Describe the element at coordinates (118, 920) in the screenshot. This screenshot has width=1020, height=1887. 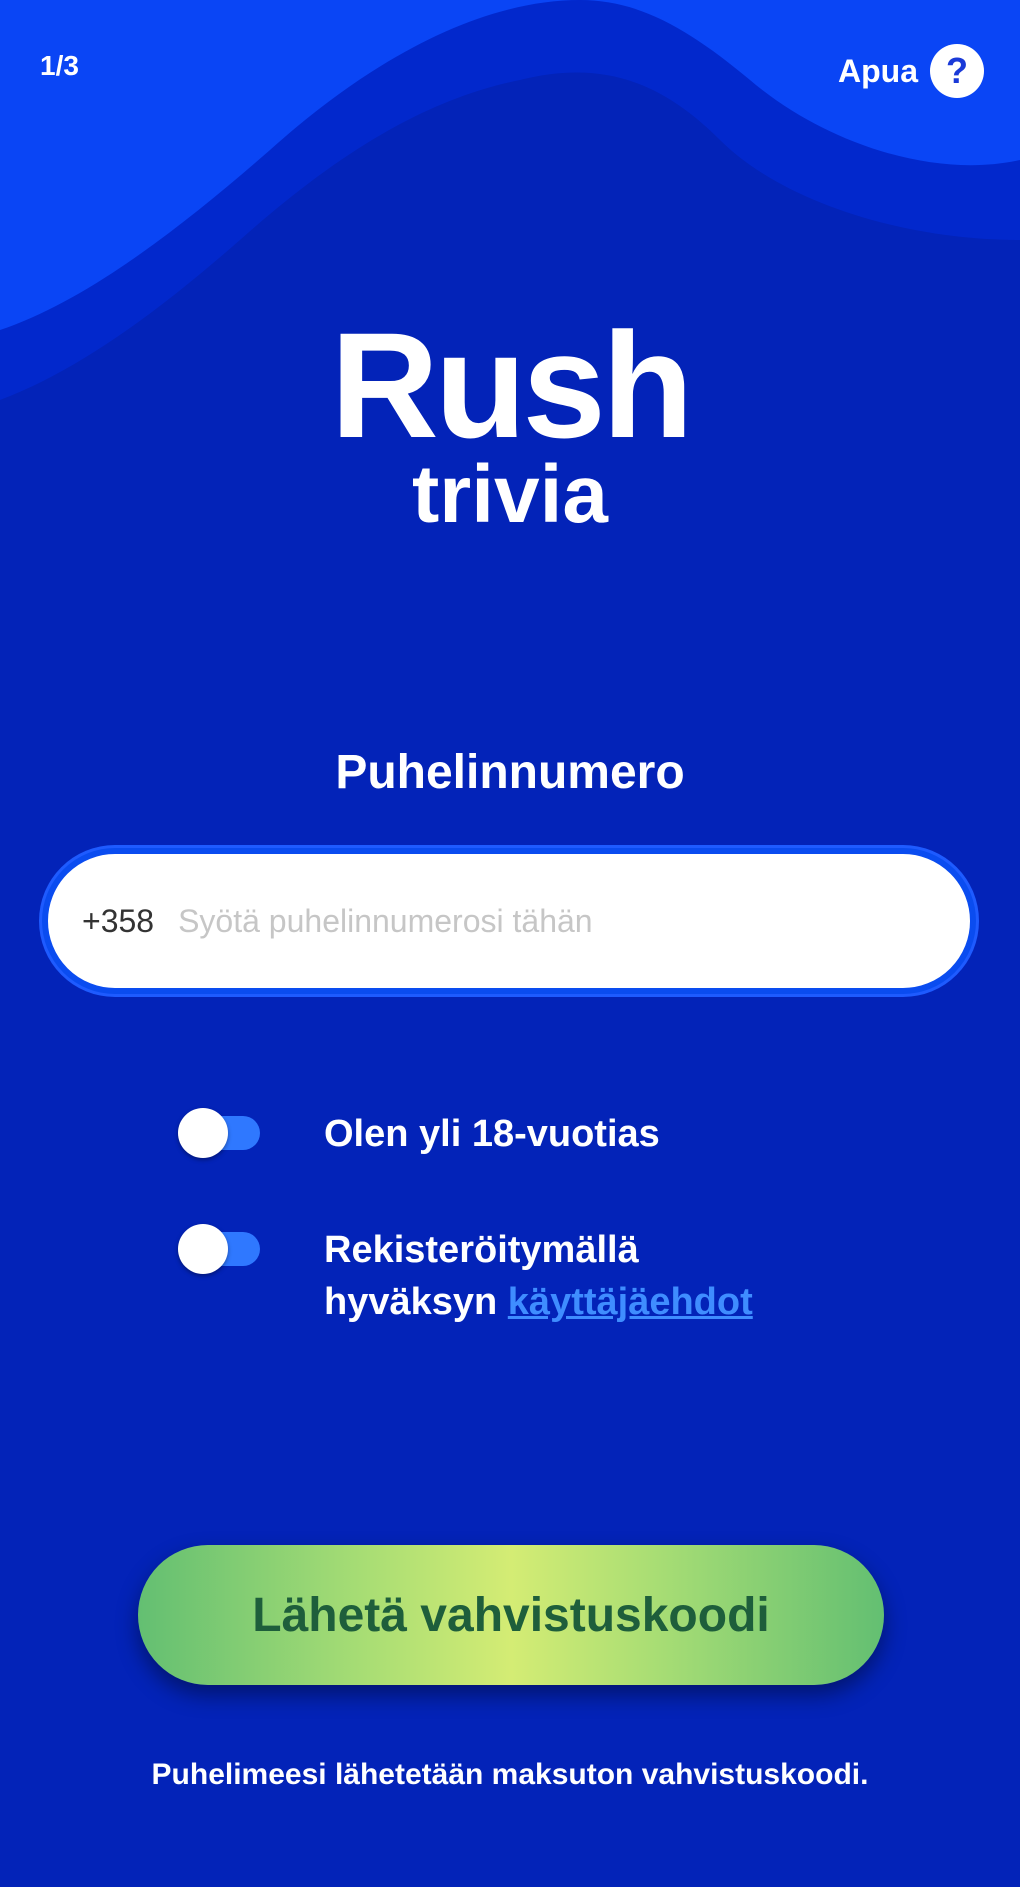
I see `country-code-prefix: +358` at that location.